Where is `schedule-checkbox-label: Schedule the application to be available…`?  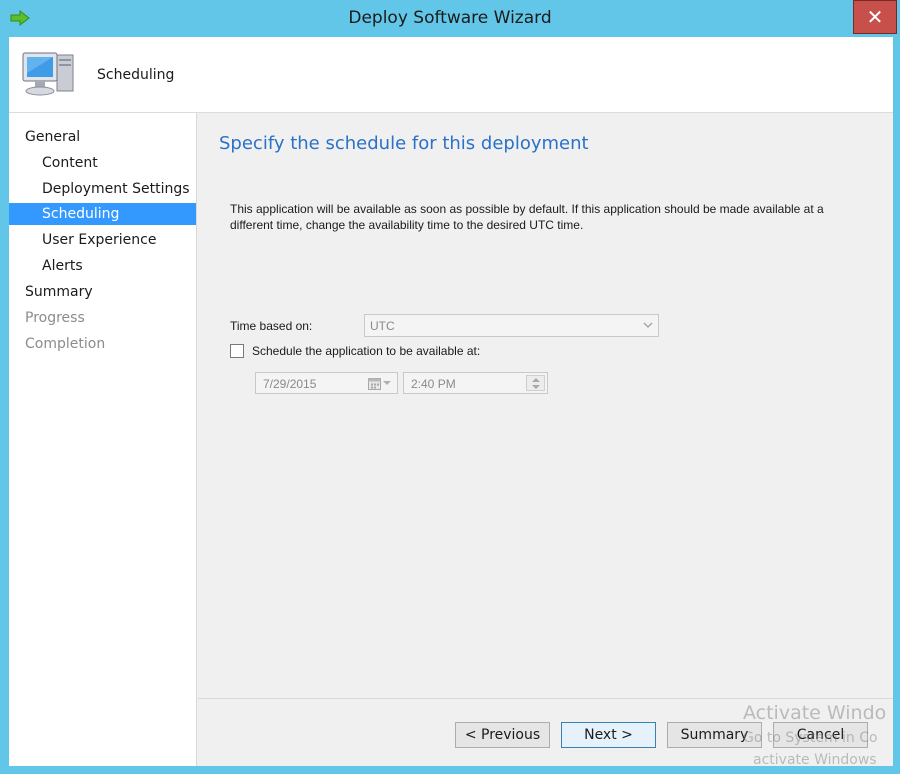
schedule-checkbox-label: Schedule the application to be available… is located at coordinates (366, 351).